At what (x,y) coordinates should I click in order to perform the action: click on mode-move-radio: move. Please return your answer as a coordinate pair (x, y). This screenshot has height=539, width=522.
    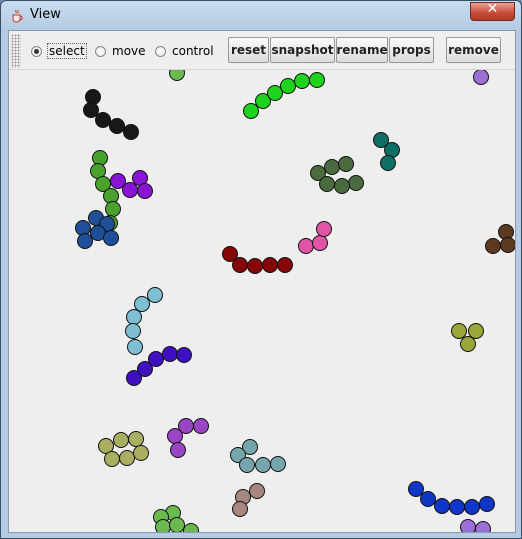
    Looking at the image, I should click on (121, 51).